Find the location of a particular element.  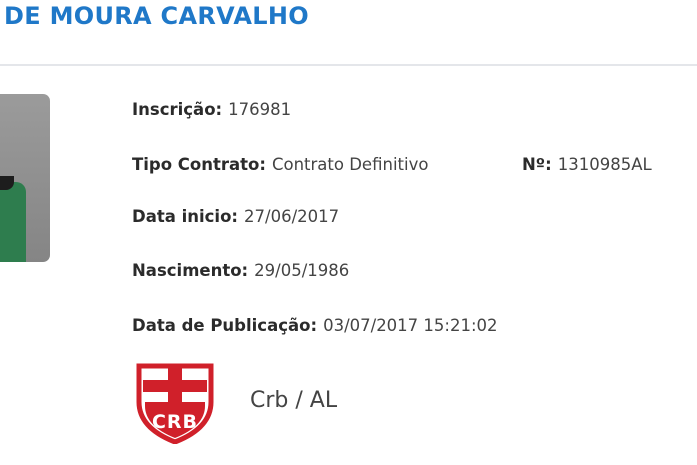

field-tipo-contrato: Tipo Contrato: Contrato Definitivo is located at coordinates (280, 165).